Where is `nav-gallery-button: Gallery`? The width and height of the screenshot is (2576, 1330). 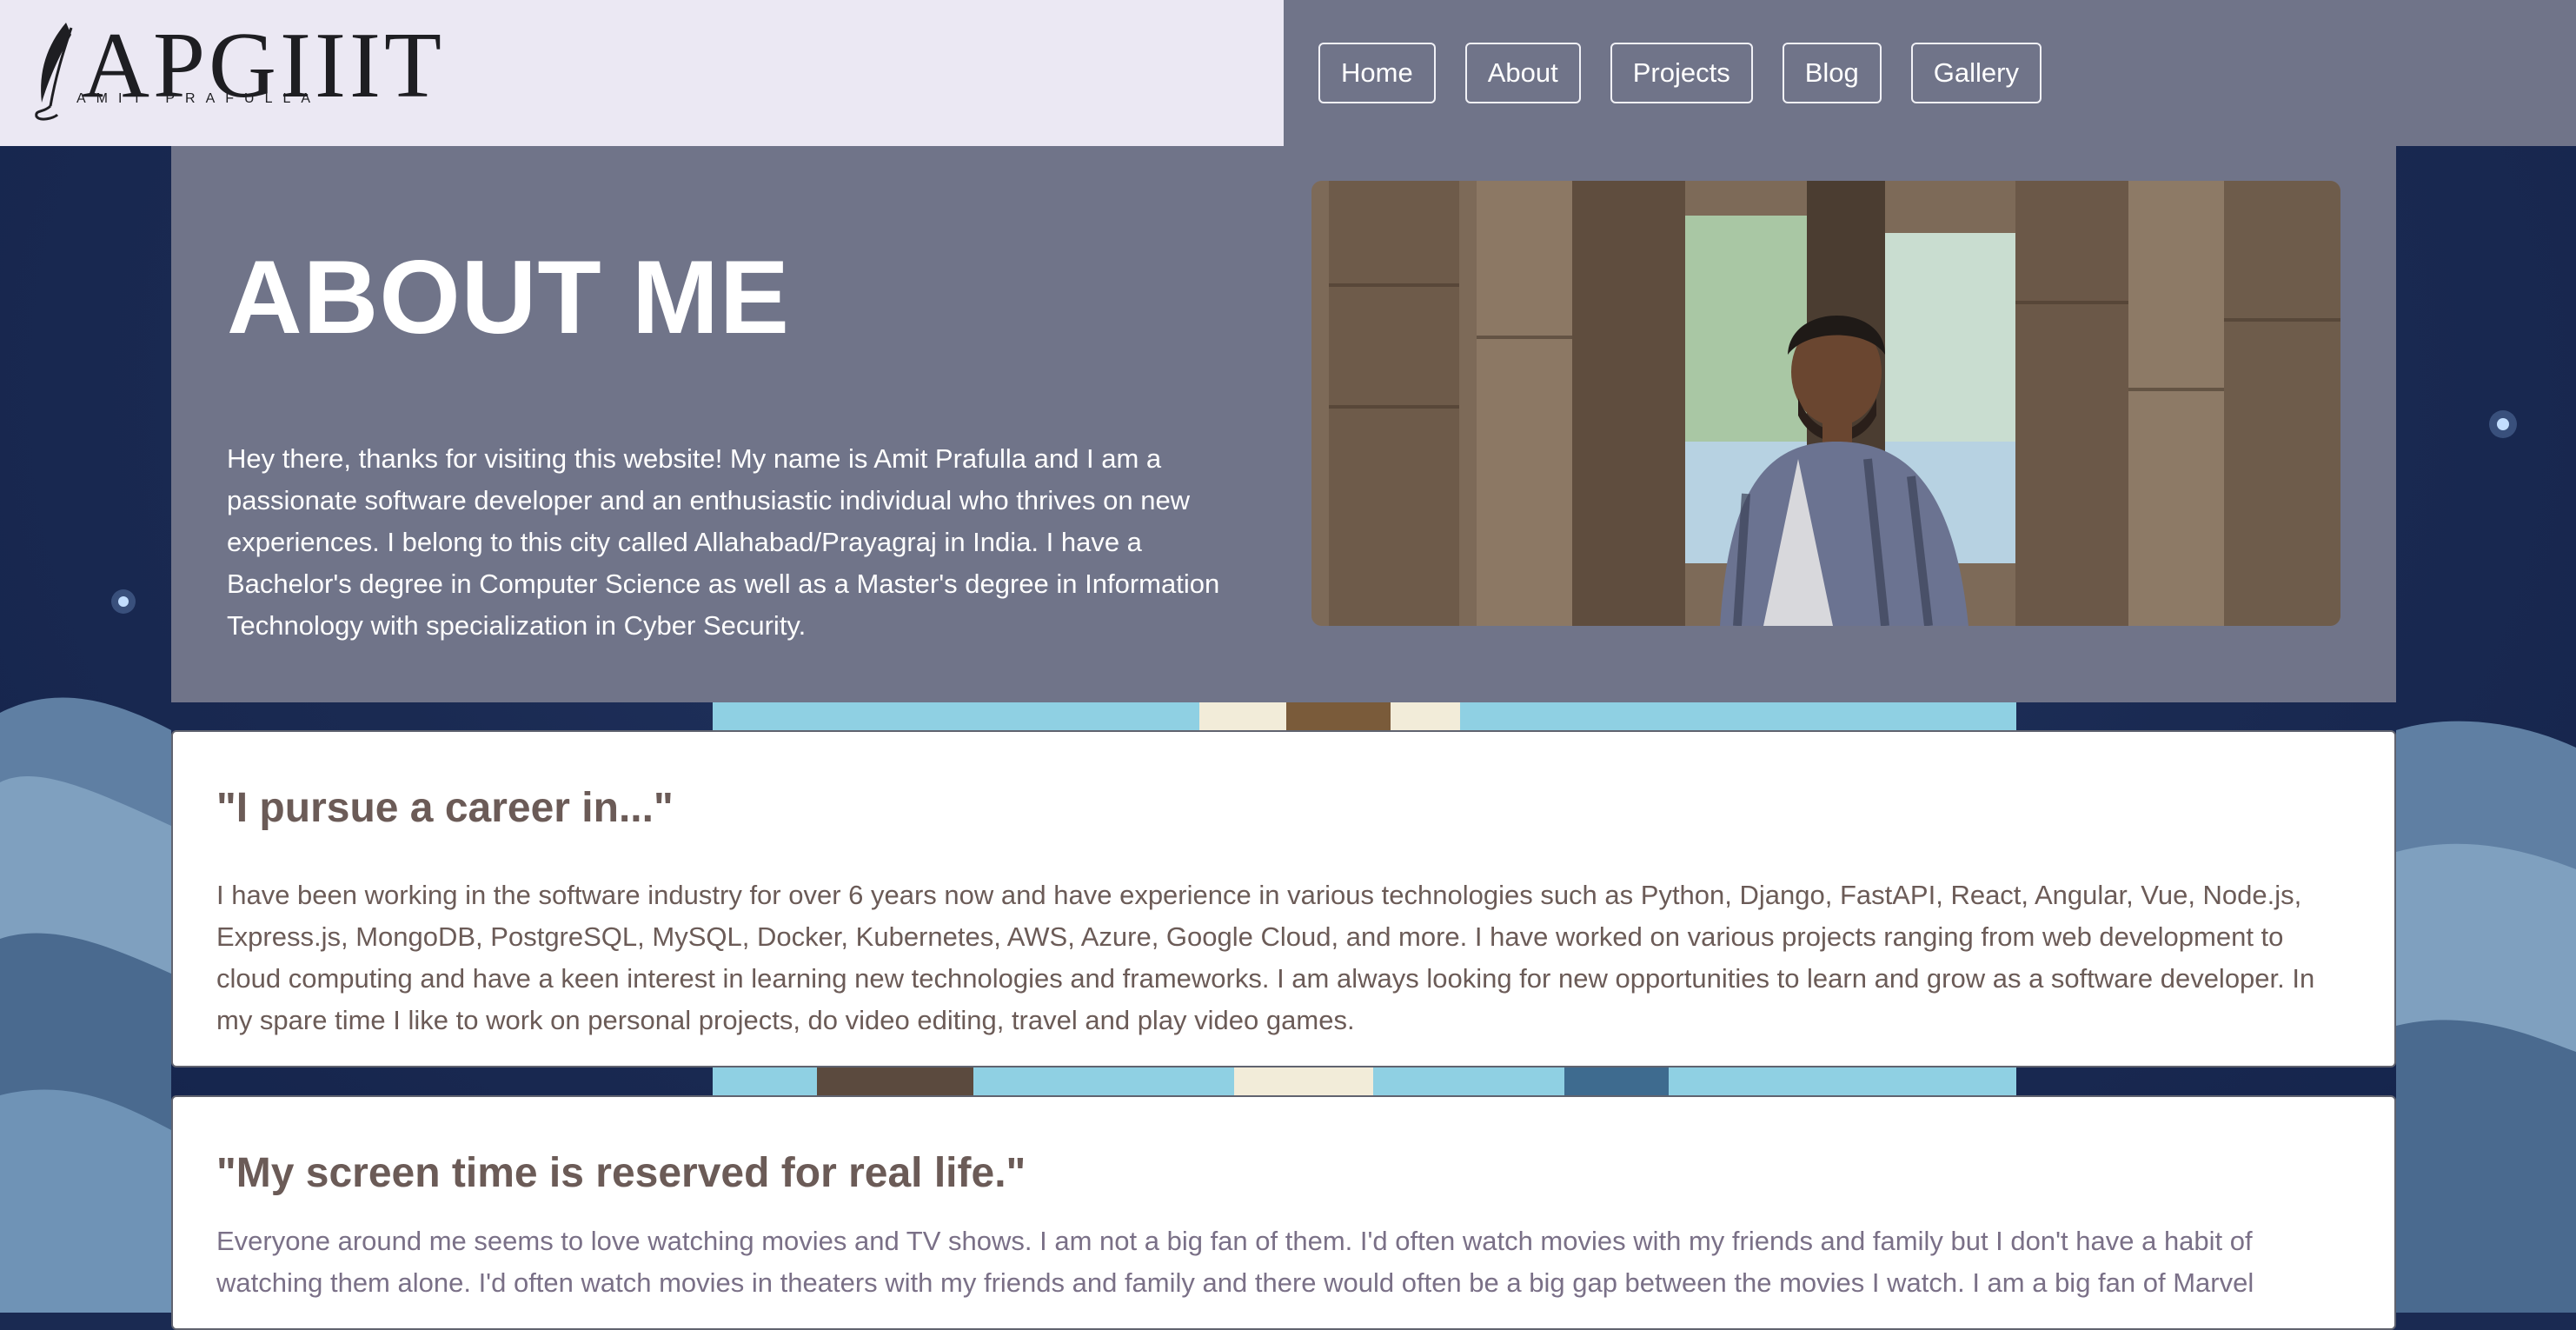 nav-gallery-button: Gallery is located at coordinates (1976, 73).